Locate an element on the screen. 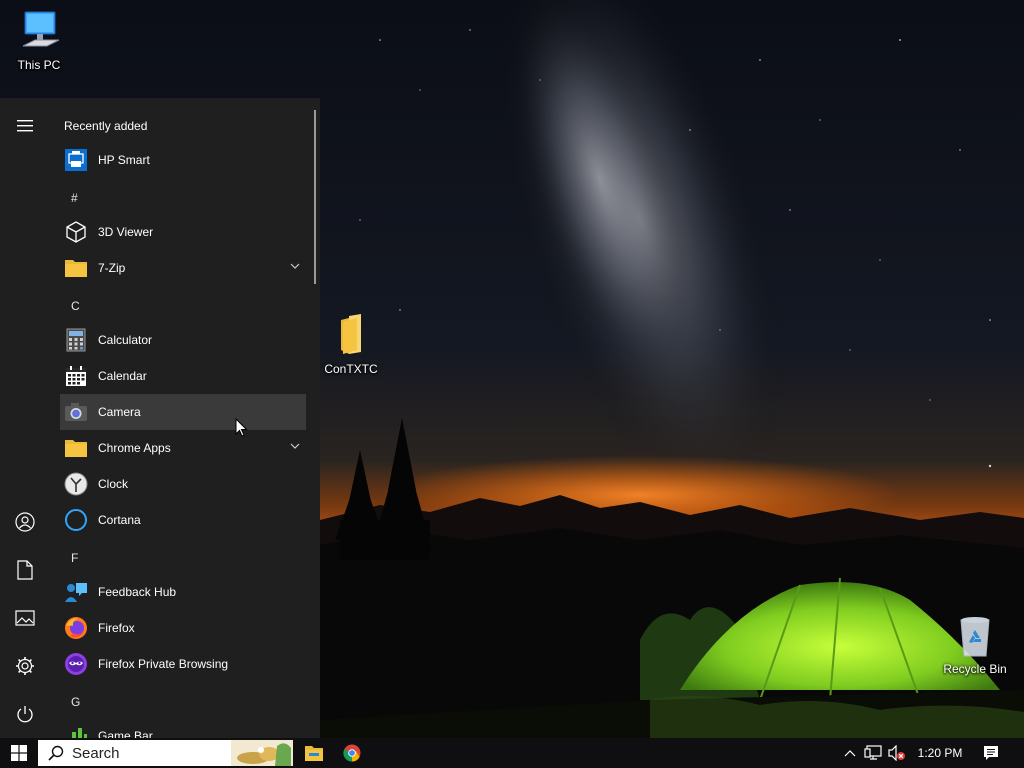 The height and width of the screenshot is (768, 1024). app-list-scrollbar is located at coordinates (315, 197).